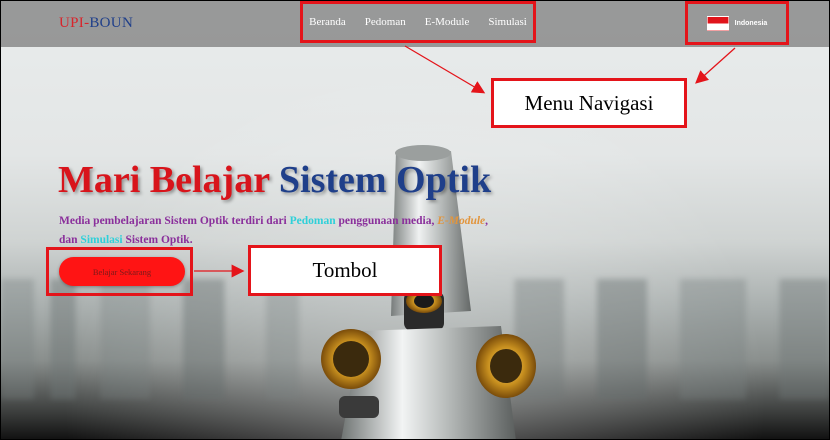  I want to click on nav-item-simulasi: Simulasi, so click(507, 22).